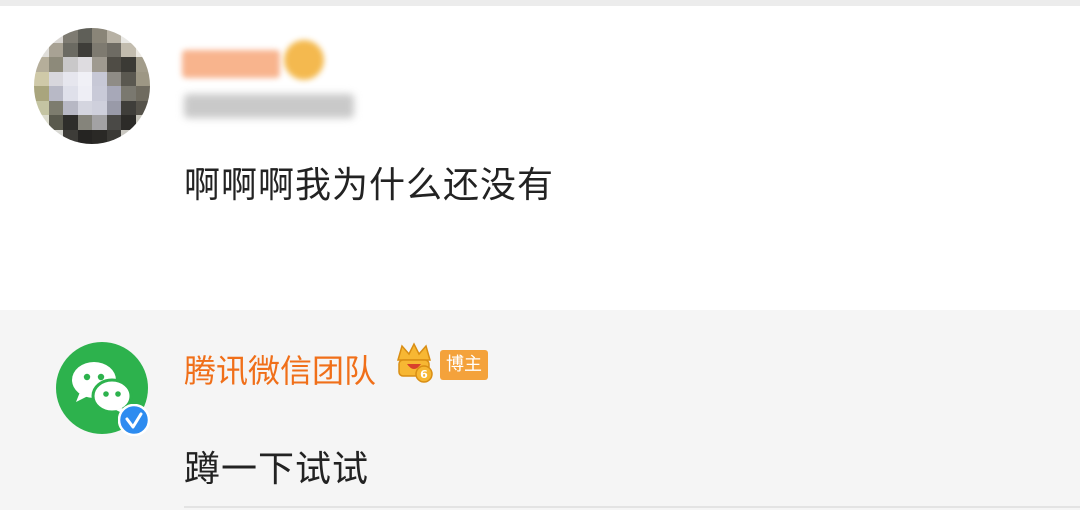  Describe the element at coordinates (304, 60) in the screenshot. I see `blurred-member-badge-icon` at that location.